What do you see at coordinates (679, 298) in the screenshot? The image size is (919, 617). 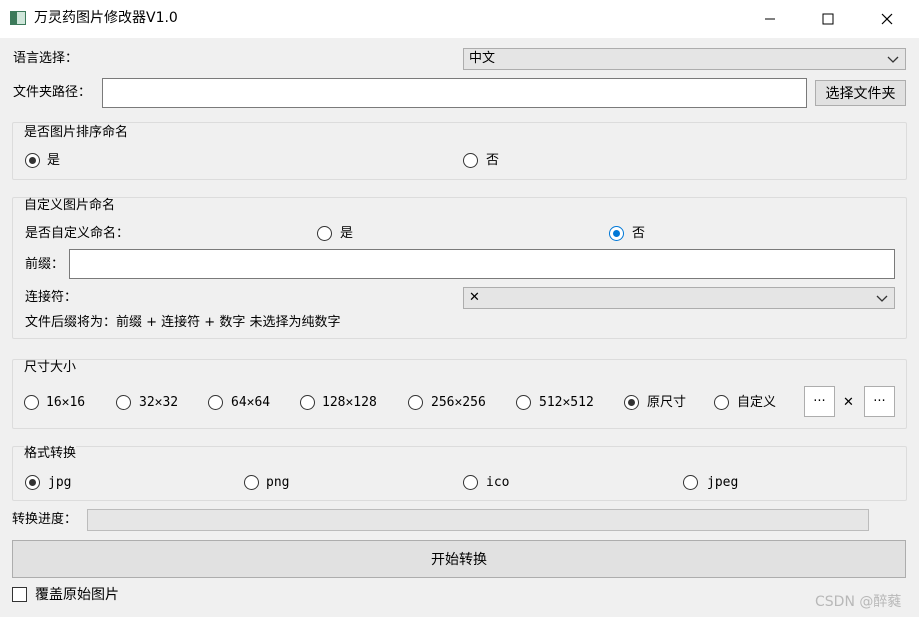 I see `connector-select: ✕` at bounding box center [679, 298].